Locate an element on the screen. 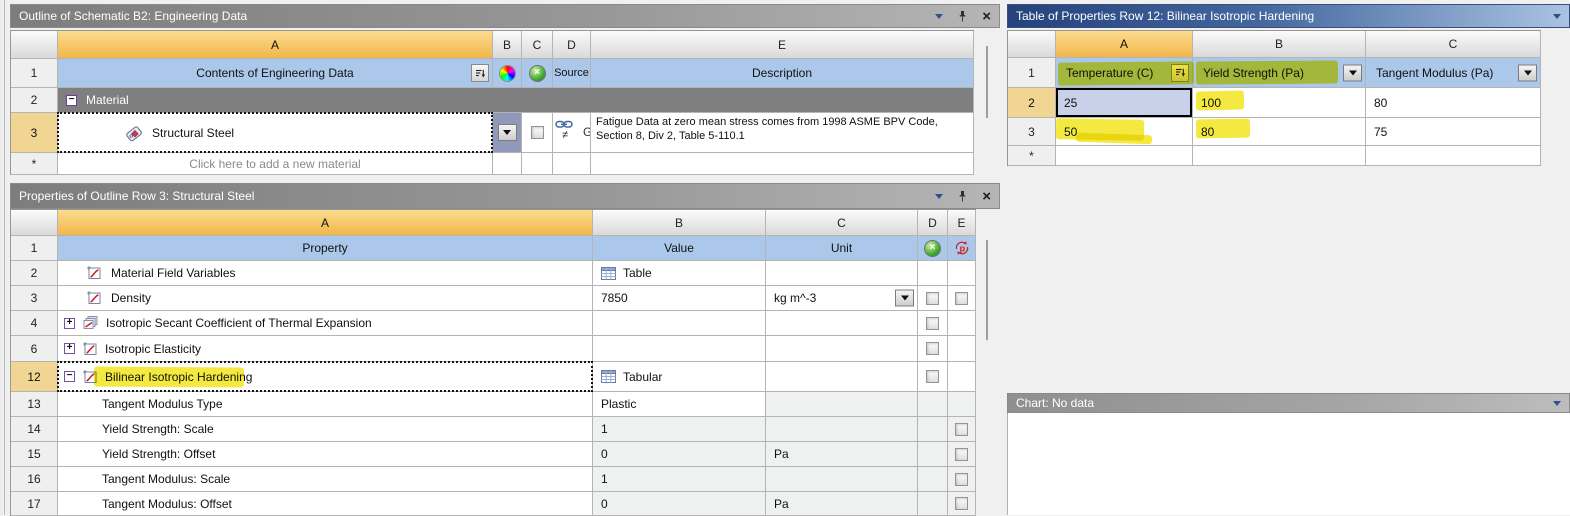 This screenshot has height=516, width=1570. collapse-box-icon is located at coordinates (71, 100).